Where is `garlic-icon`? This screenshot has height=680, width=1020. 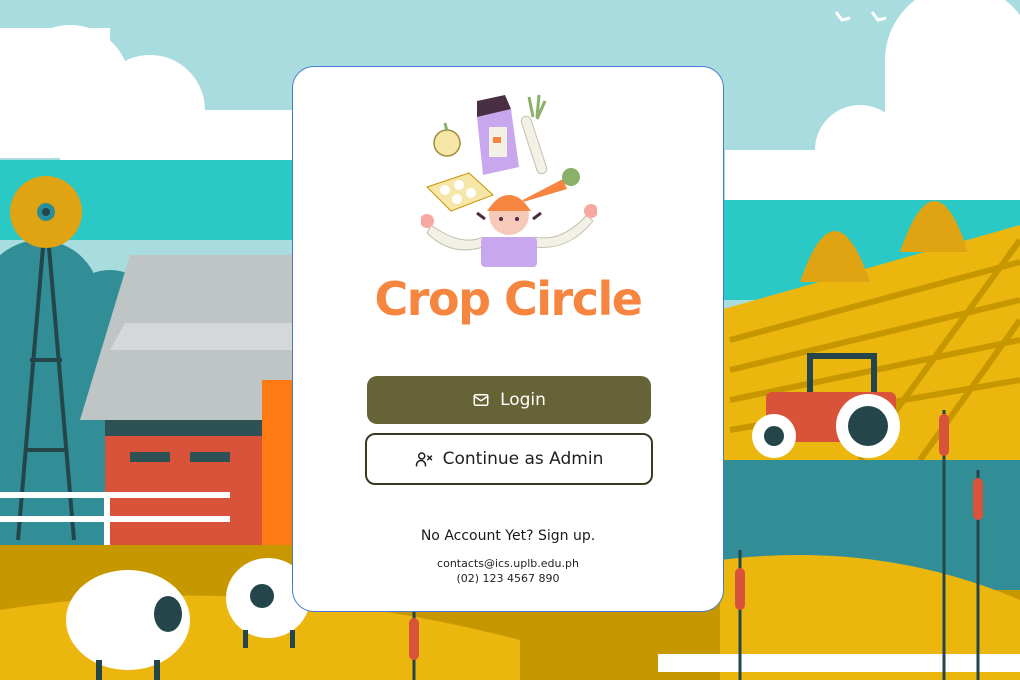 garlic-icon is located at coordinates (447, 139).